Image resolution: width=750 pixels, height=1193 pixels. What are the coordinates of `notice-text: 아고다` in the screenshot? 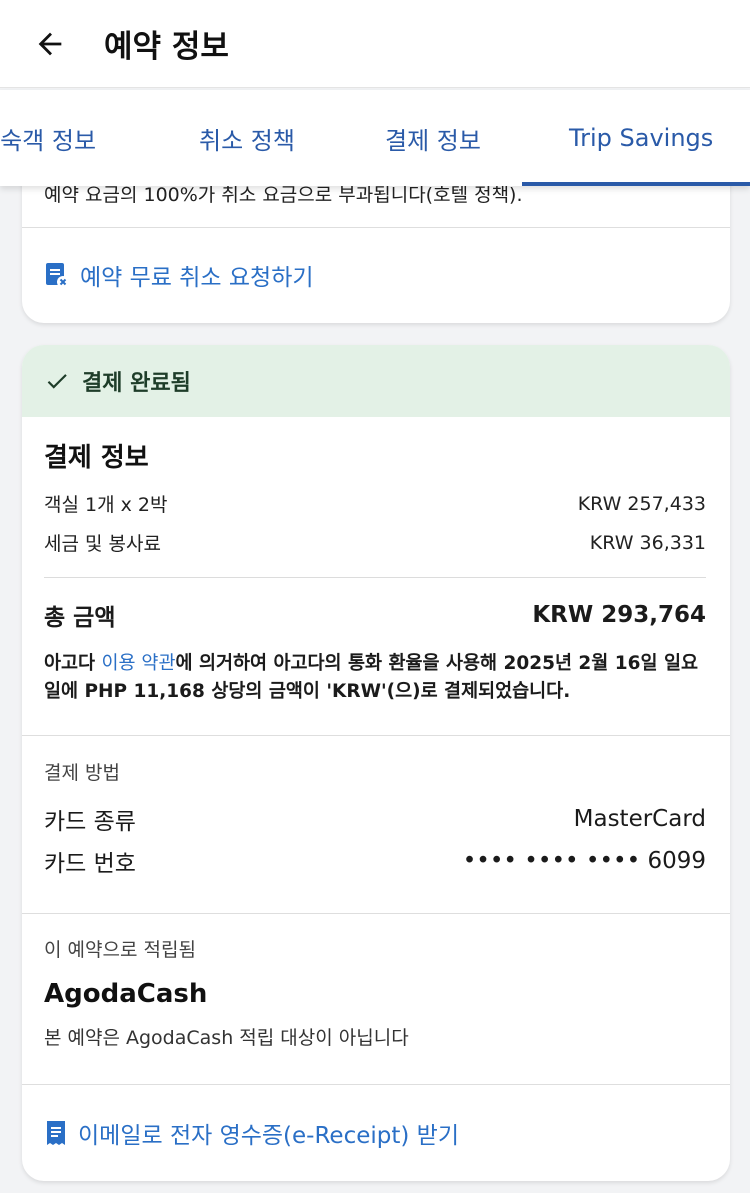 It's located at (73, 663).